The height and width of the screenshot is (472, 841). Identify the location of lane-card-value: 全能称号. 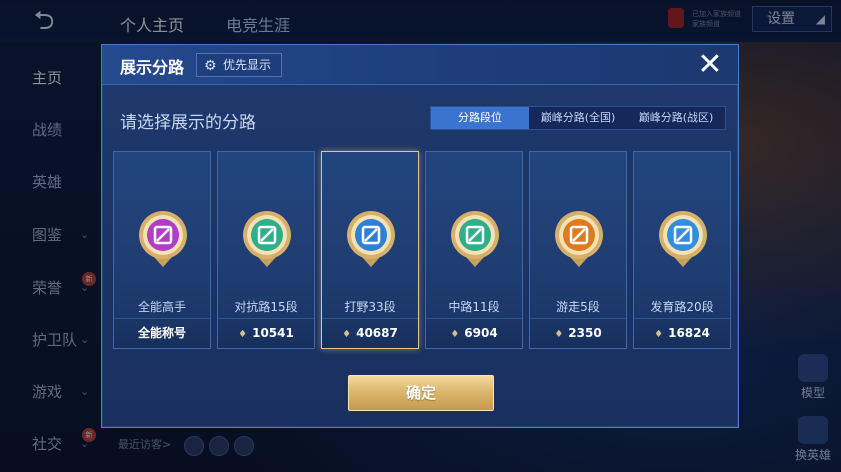
(161, 333).